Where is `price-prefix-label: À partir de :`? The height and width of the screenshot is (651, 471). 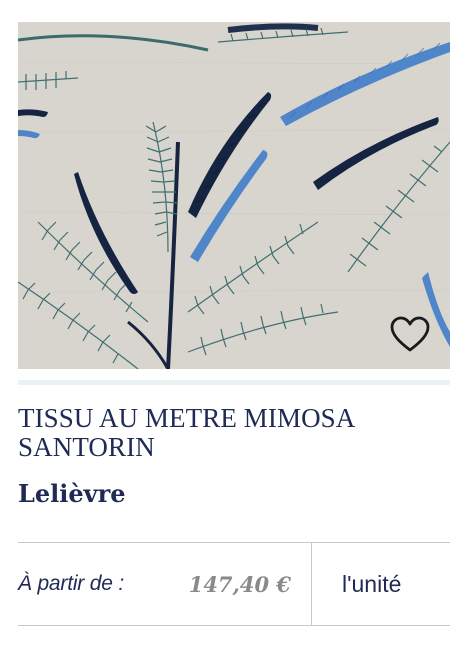
price-prefix-label: À partir de : is located at coordinates (71, 583).